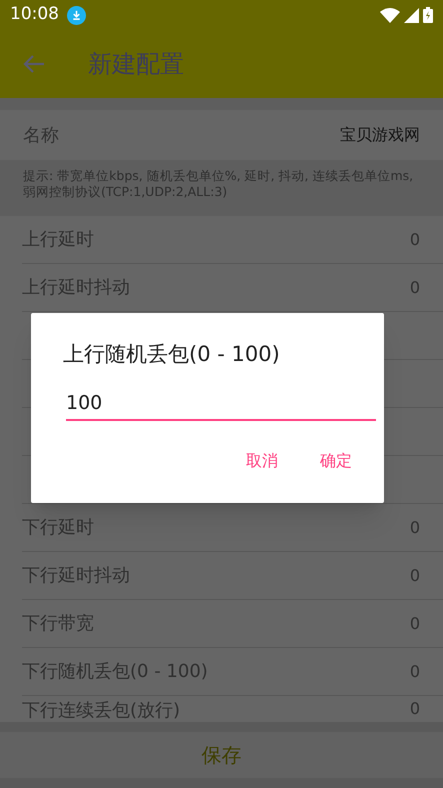 The height and width of the screenshot is (788, 443). What do you see at coordinates (390, 15) in the screenshot?
I see `wifi-icon` at bounding box center [390, 15].